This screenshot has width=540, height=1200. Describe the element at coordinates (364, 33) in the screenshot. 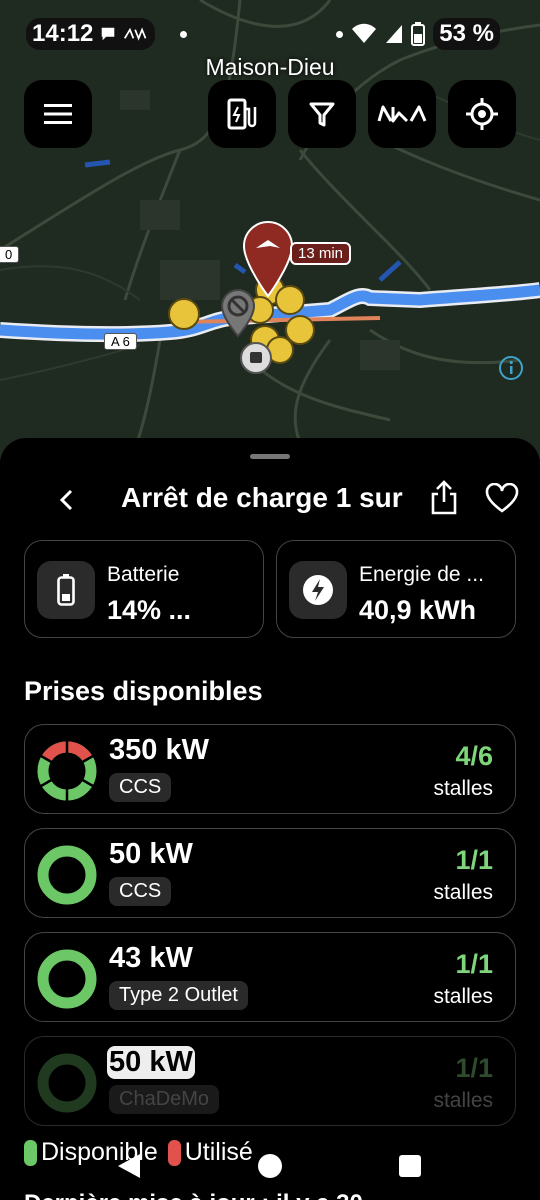

I see `wifi-icon` at that location.